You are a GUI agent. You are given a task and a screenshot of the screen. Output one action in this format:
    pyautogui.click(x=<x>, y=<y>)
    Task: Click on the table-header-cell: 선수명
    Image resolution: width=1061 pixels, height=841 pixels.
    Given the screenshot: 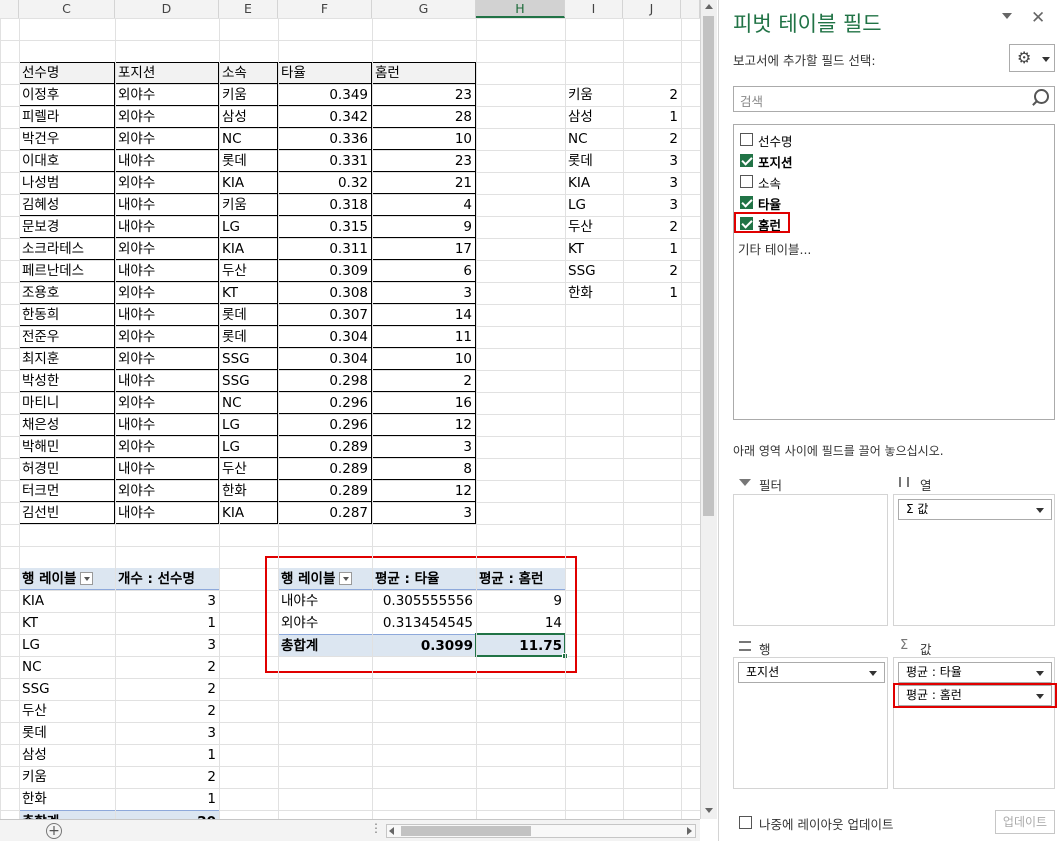 What is the action you would take?
    pyautogui.click(x=67, y=73)
    